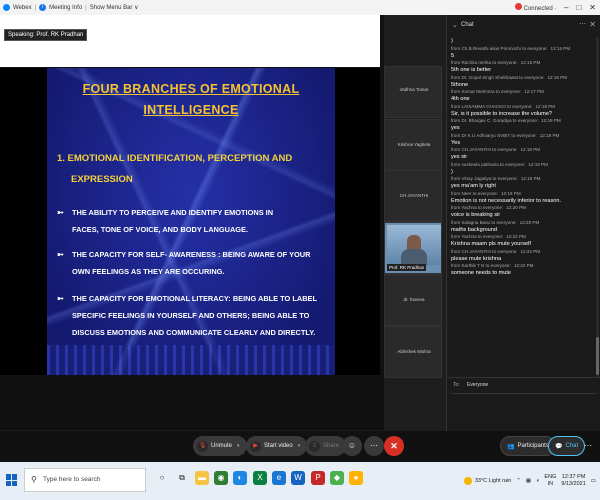 This screenshot has height=500, width=600. I want to click on chat-scrollbar, so click(597, 207).